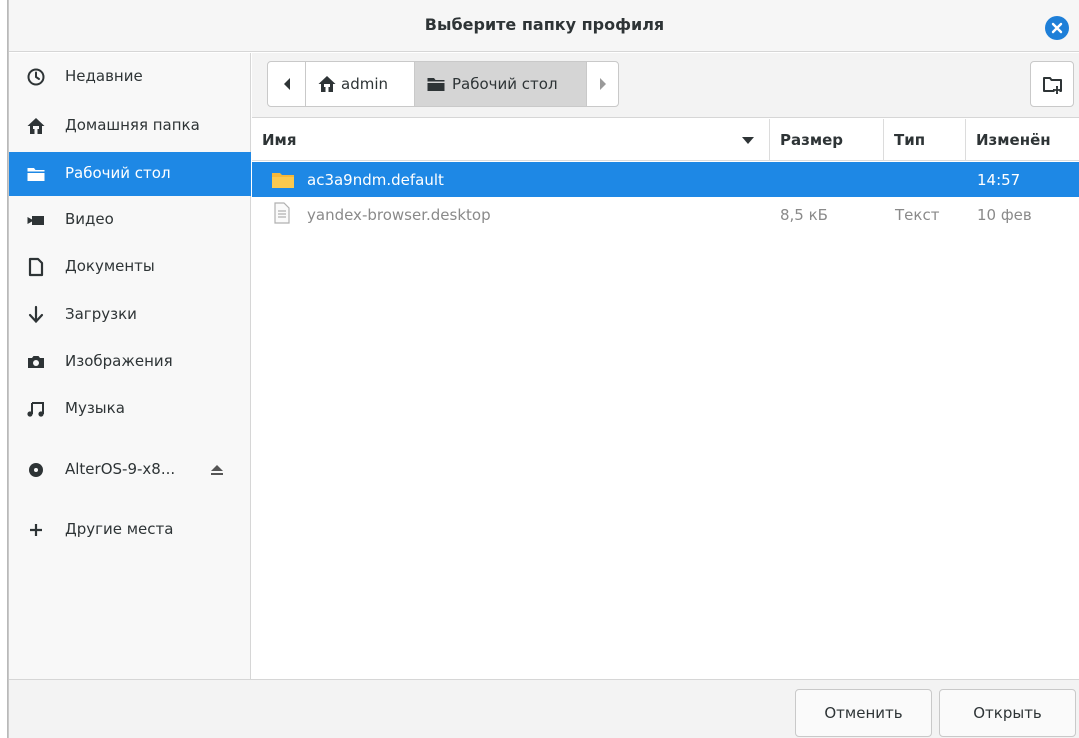  Describe the element at coordinates (217, 470) in the screenshot. I see `eject-icon` at that location.